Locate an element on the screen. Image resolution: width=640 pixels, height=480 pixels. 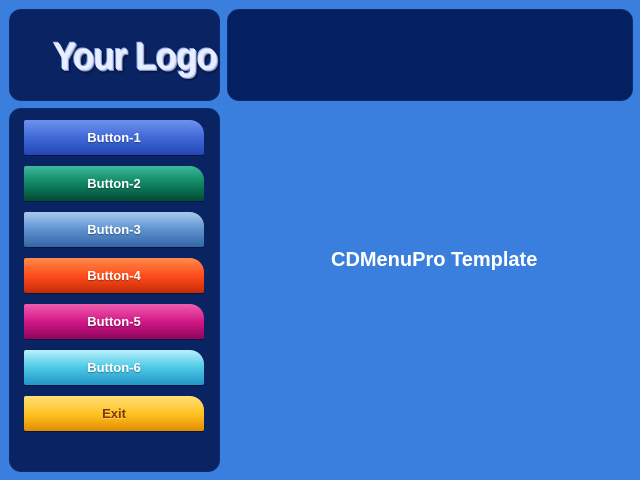
page-title: CDMenuPro Template is located at coordinates (434, 260).